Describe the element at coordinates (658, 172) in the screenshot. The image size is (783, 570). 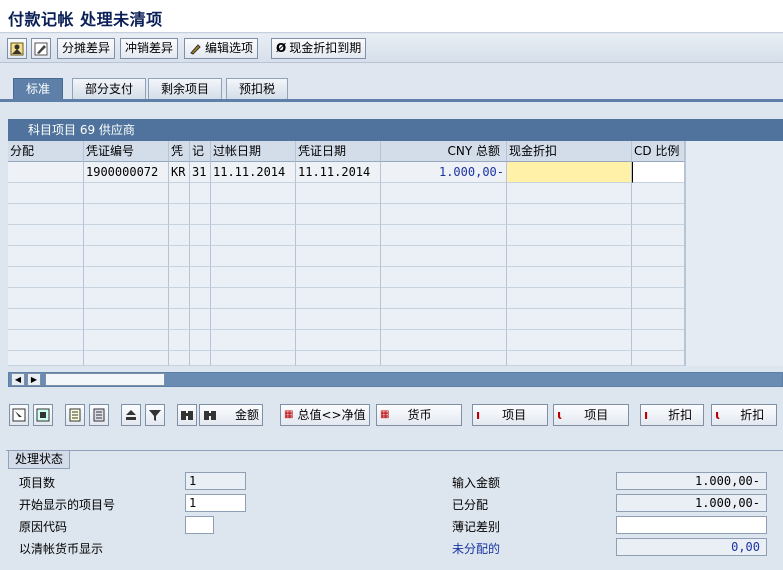
I see `cd-percent-input` at that location.